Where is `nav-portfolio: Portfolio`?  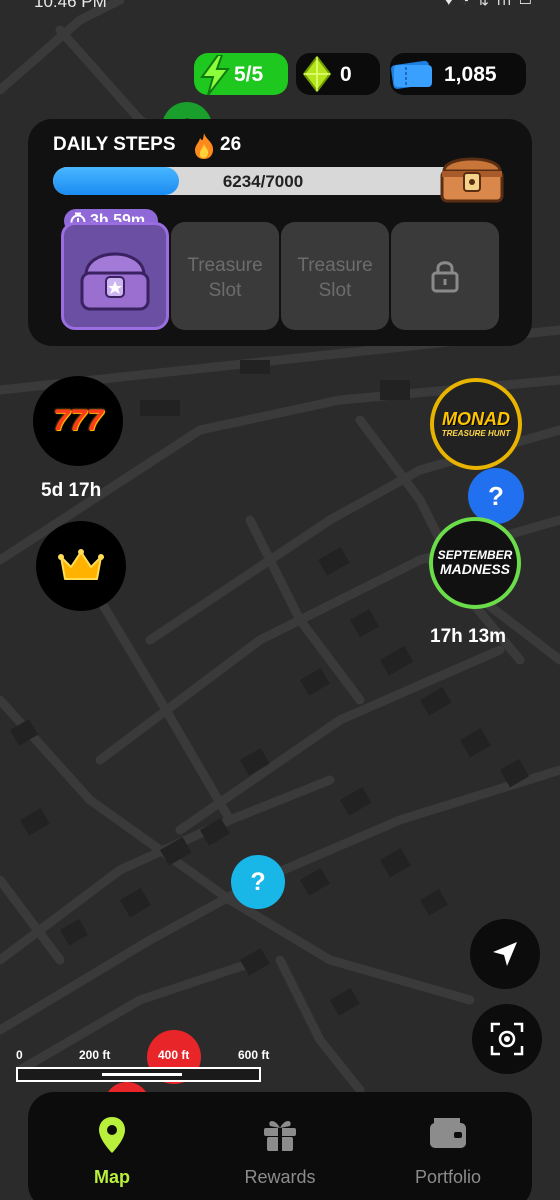 nav-portfolio: Portfolio is located at coordinates (448, 1146).